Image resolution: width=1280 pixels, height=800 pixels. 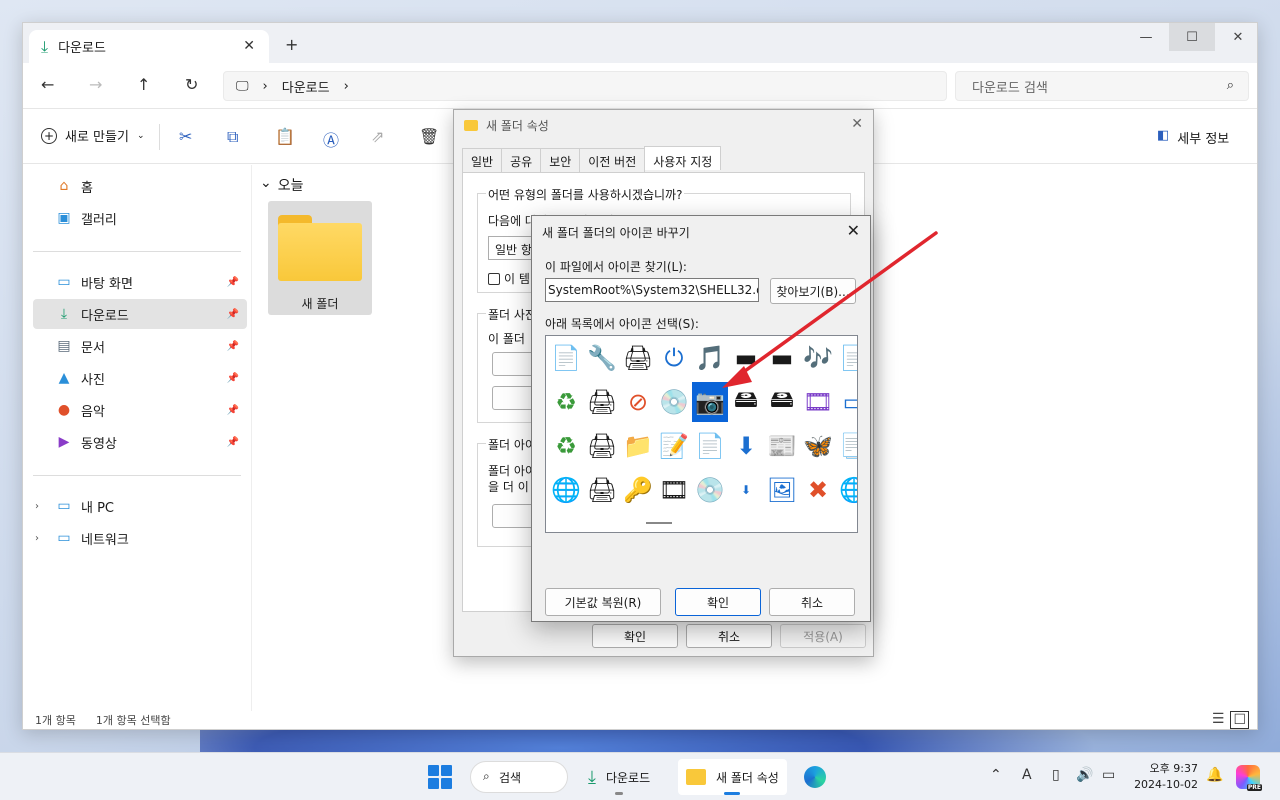 I want to click on sidebar-item-desktop: ▭ 바탕 화면 📌, so click(x=140, y=282).